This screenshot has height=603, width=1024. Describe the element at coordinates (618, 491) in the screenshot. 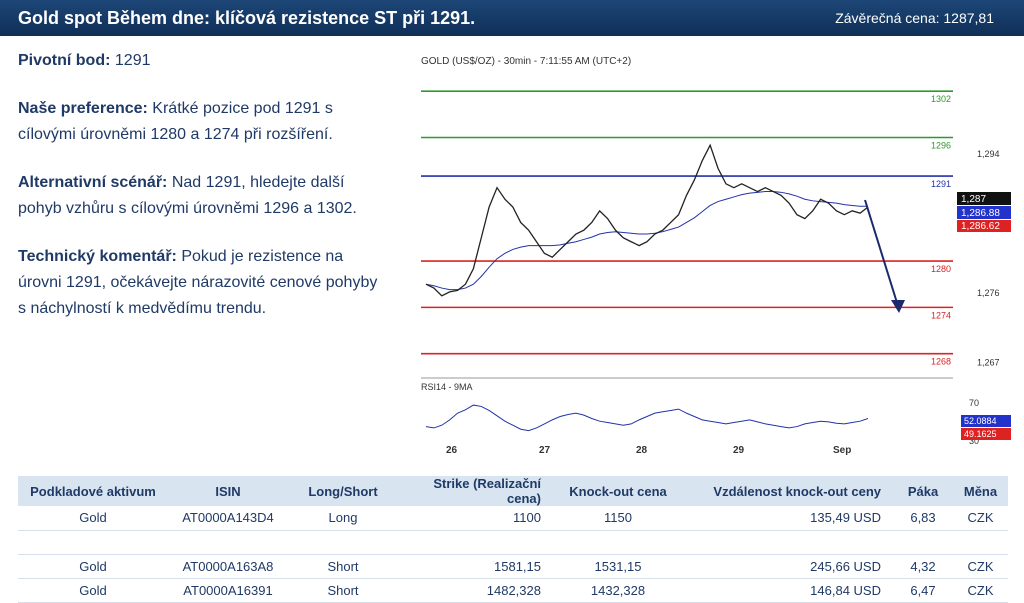

I see `table-header-cell: Knock-out cena` at that location.